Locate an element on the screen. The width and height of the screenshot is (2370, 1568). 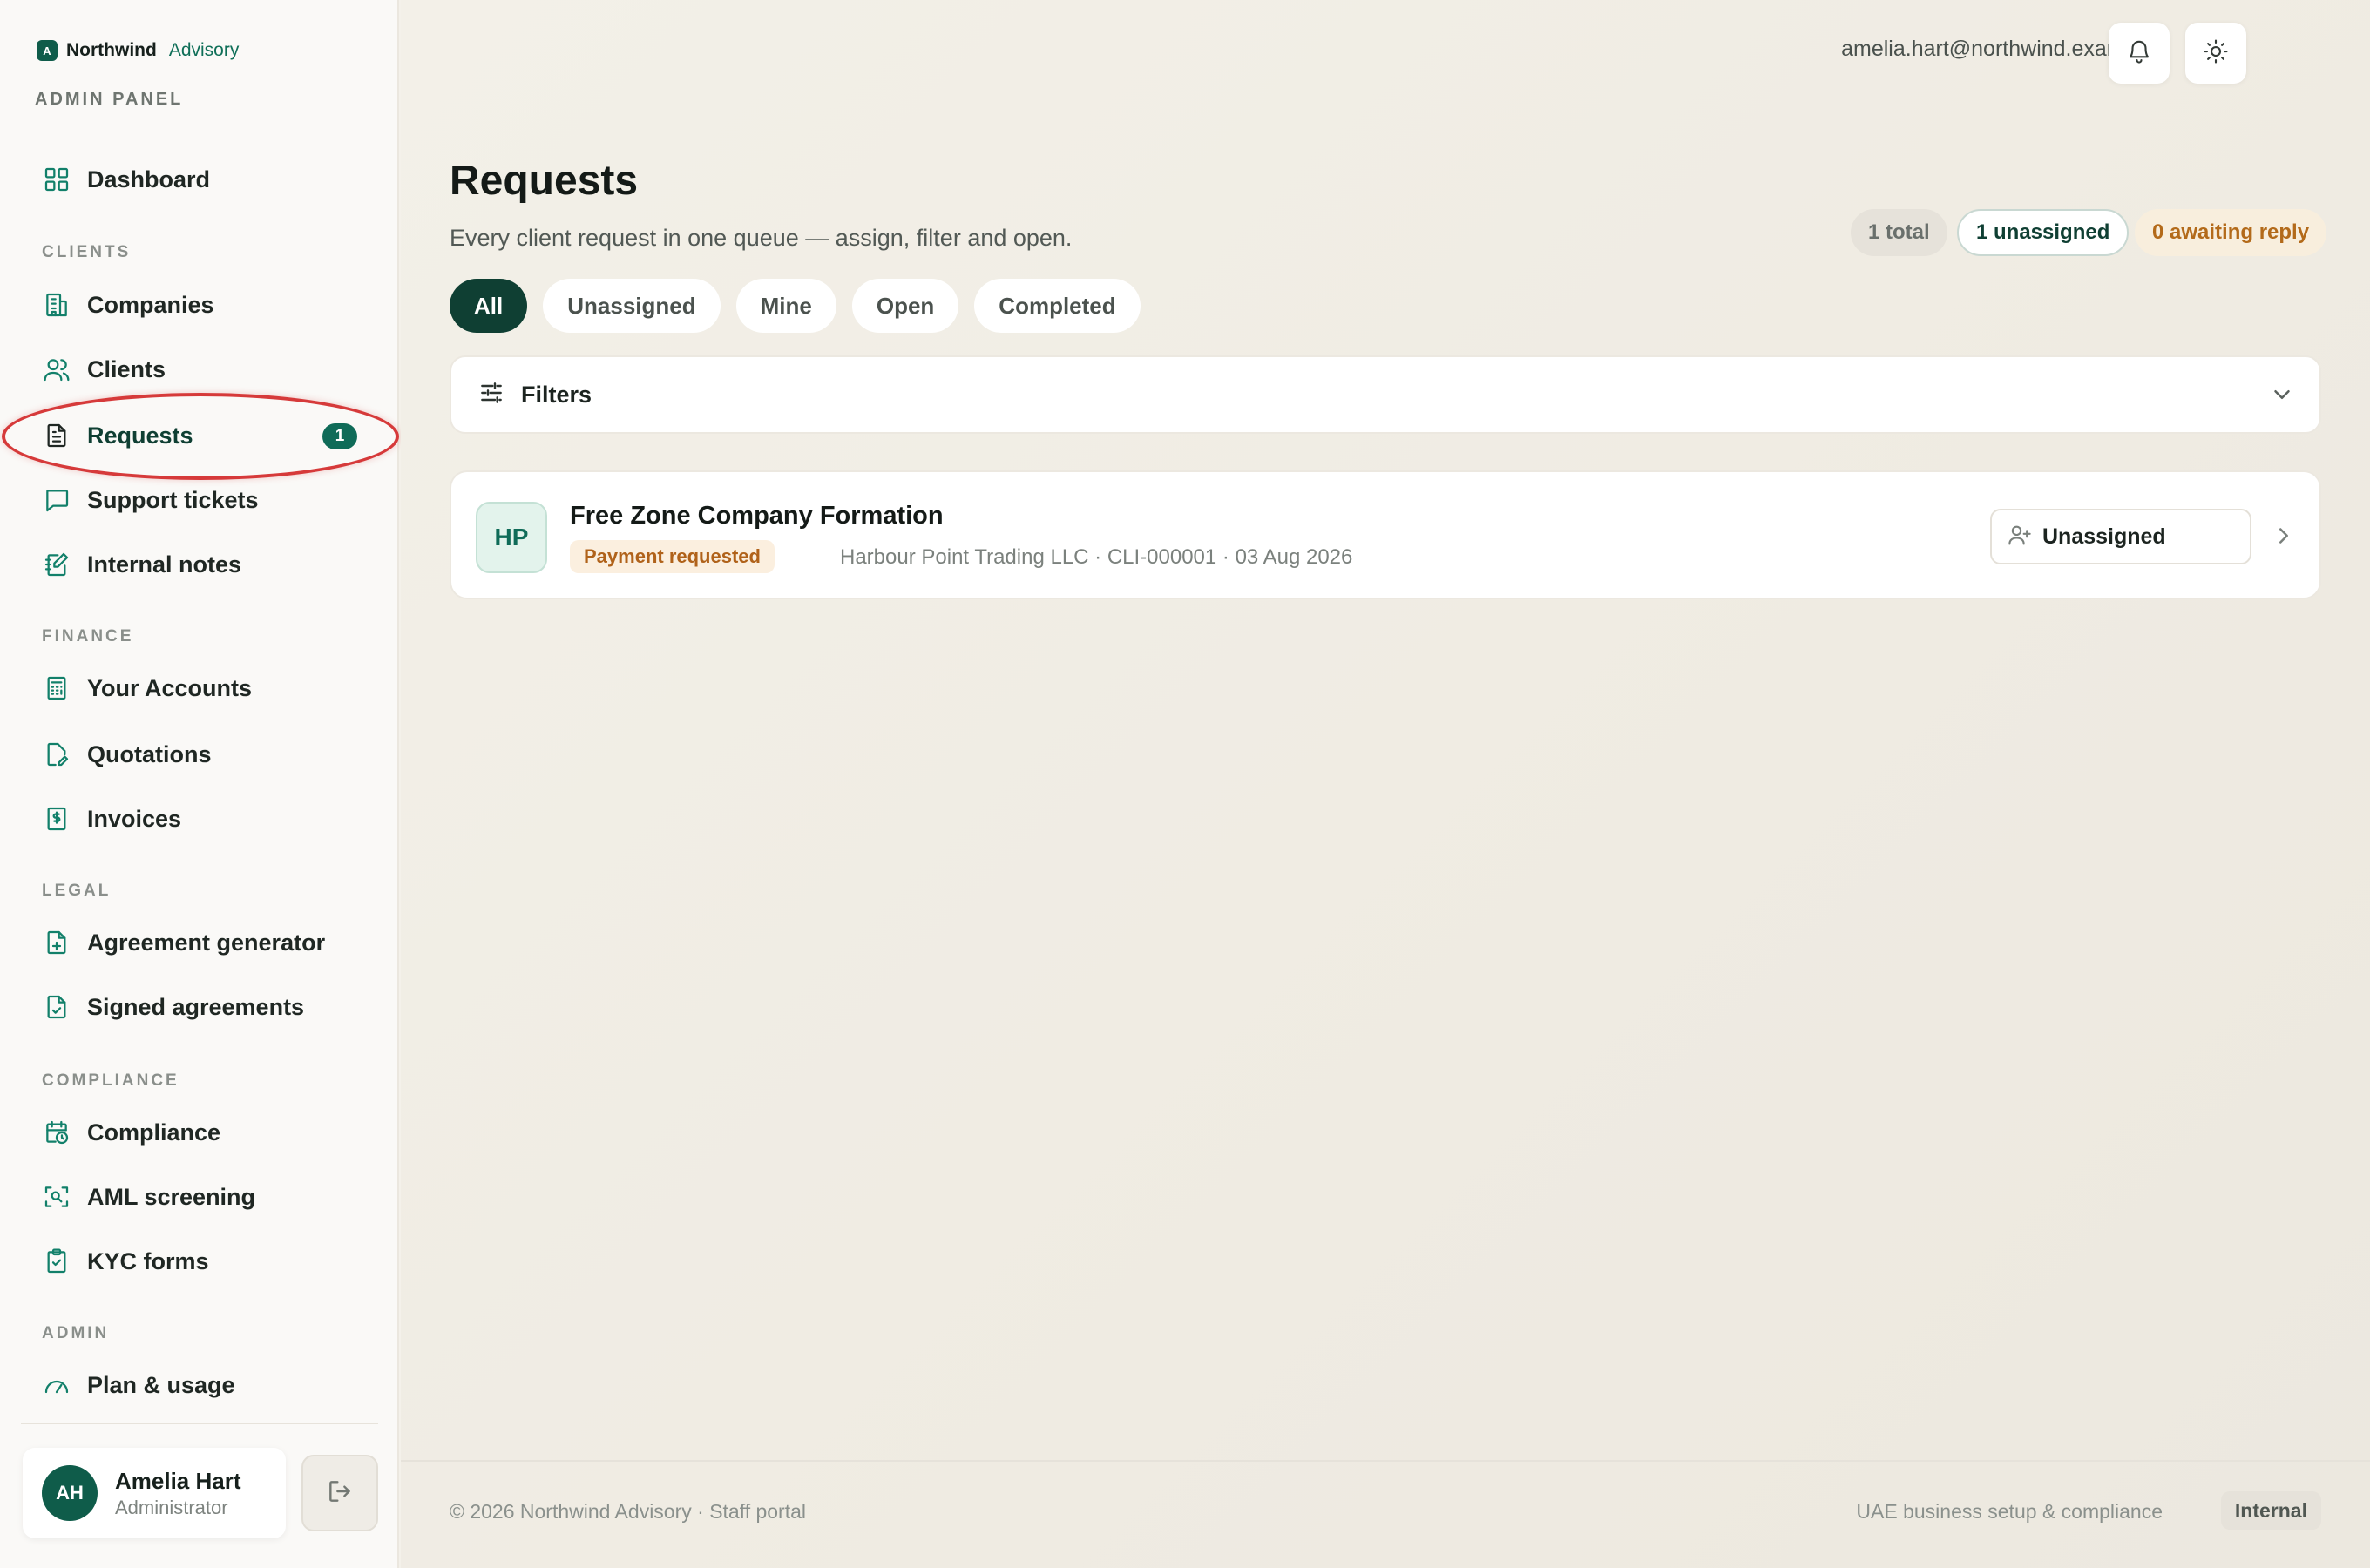
file-check-icon is located at coordinates (56, 1007).